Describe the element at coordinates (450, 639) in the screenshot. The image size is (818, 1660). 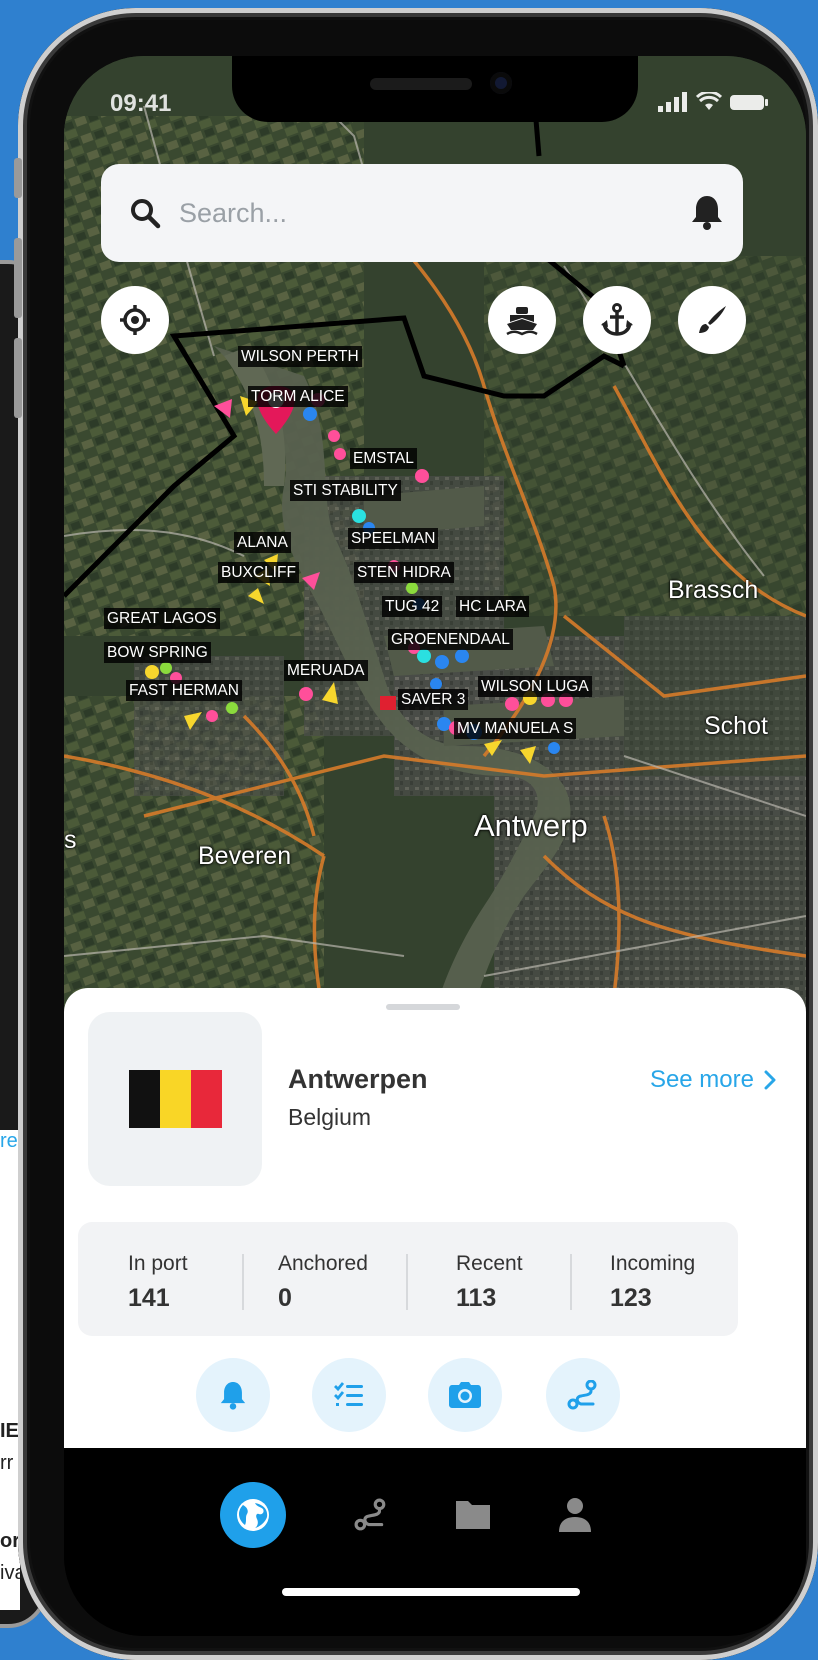
I see `vessel-label: GROENENDAAL` at that location.